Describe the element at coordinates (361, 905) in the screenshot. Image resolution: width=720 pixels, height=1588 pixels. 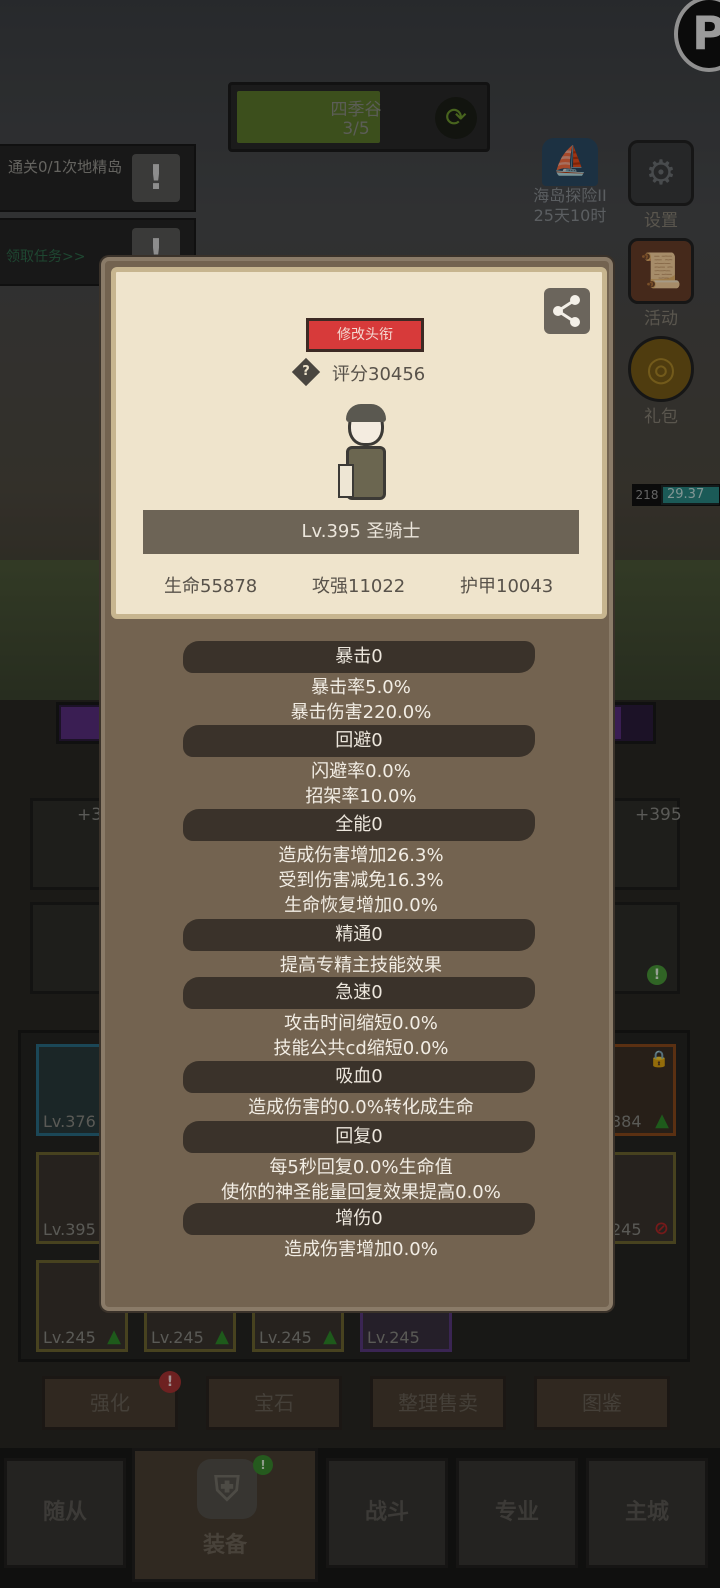
I see `stat-detail-line: 生命恢复增加0.0%` at that location.